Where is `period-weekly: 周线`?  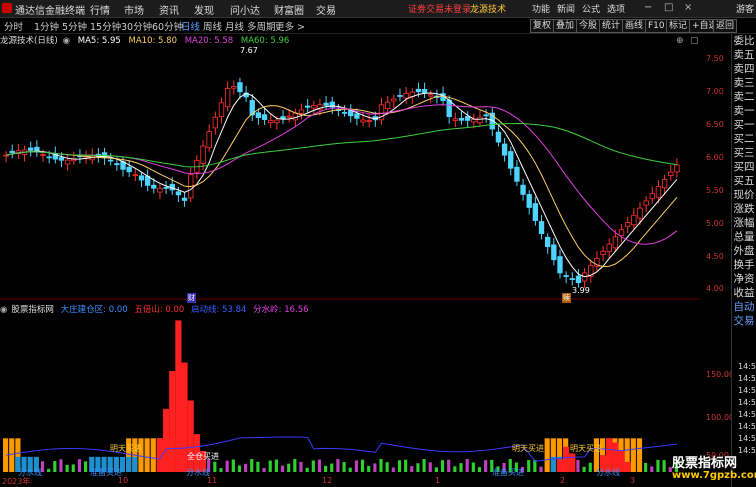 period-weekly: 周线 is located at coordinates (212, 26).